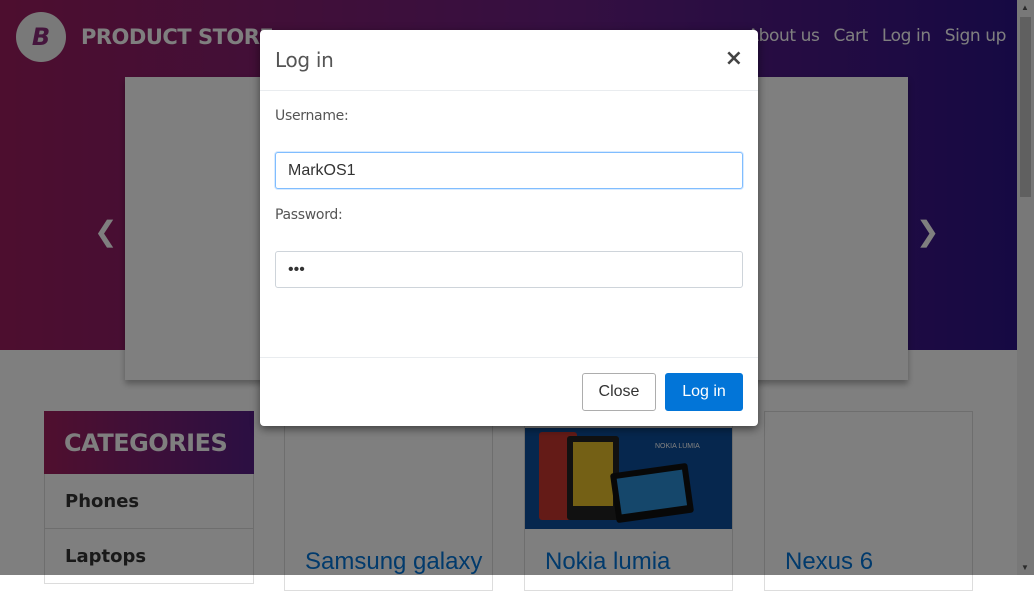  What do you see at coordinates (509, 357) in the screenshot?
I see `modal-footer-divider` at bounding box center [509, 357].